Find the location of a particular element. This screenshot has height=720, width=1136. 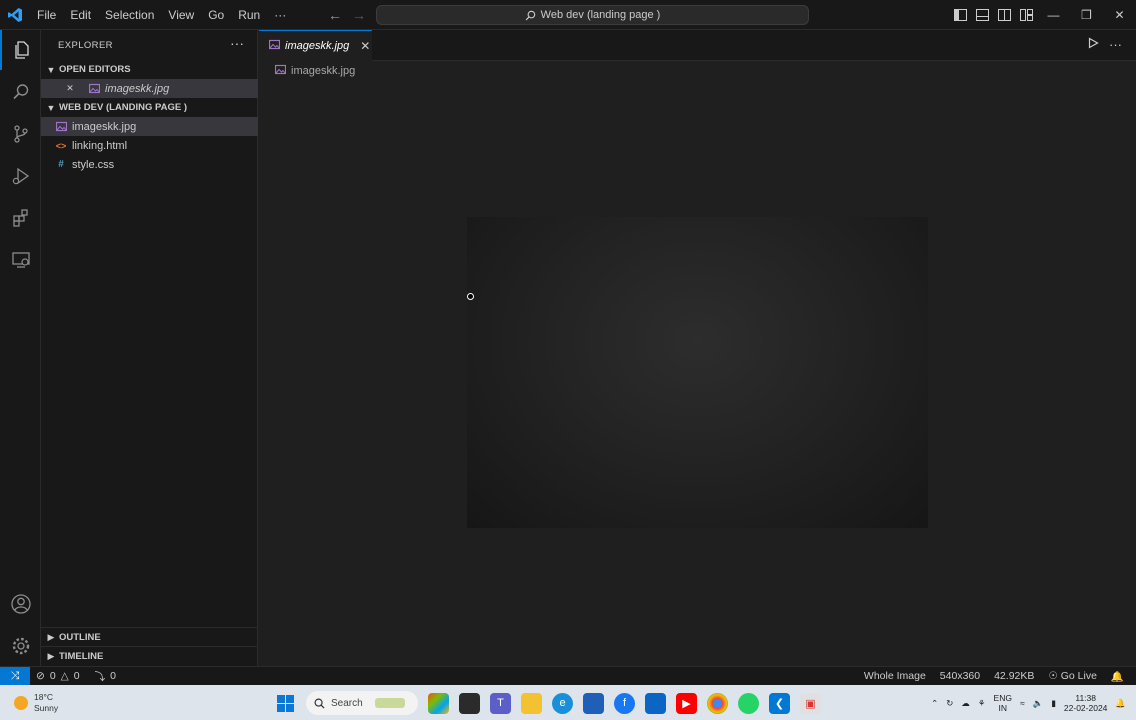

forward-arrow-icon: → is located at coordinates (359, 15).